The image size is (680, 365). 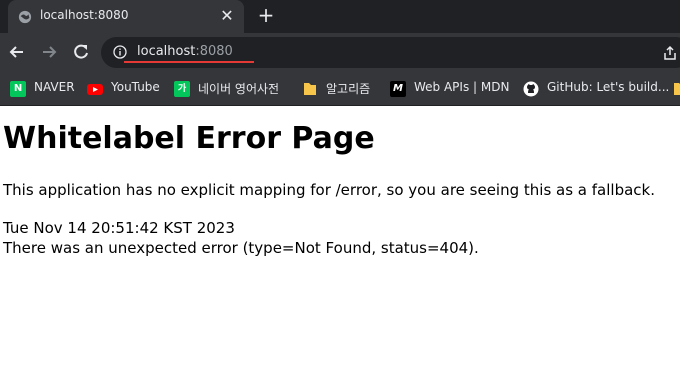 I want to click on browser-tab: localhost:8080 ✕, so click(x=126, y=16).